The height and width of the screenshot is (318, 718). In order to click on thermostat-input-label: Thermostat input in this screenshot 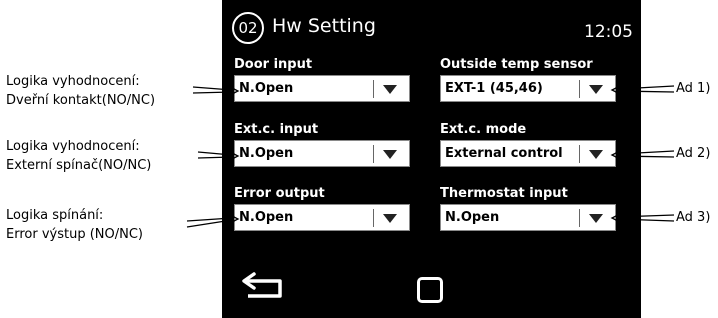, I will do `click(504, 193)`.